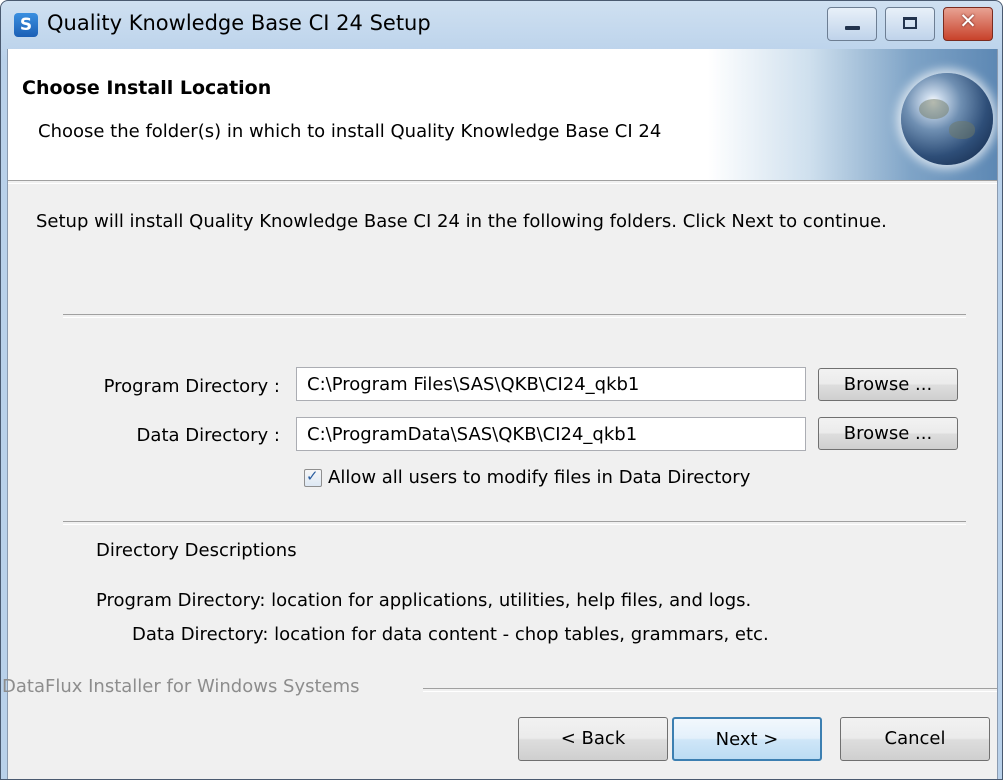  Describe the element at coordinates (852, 24) in the screenshot. I see `minimize-button` at that location.